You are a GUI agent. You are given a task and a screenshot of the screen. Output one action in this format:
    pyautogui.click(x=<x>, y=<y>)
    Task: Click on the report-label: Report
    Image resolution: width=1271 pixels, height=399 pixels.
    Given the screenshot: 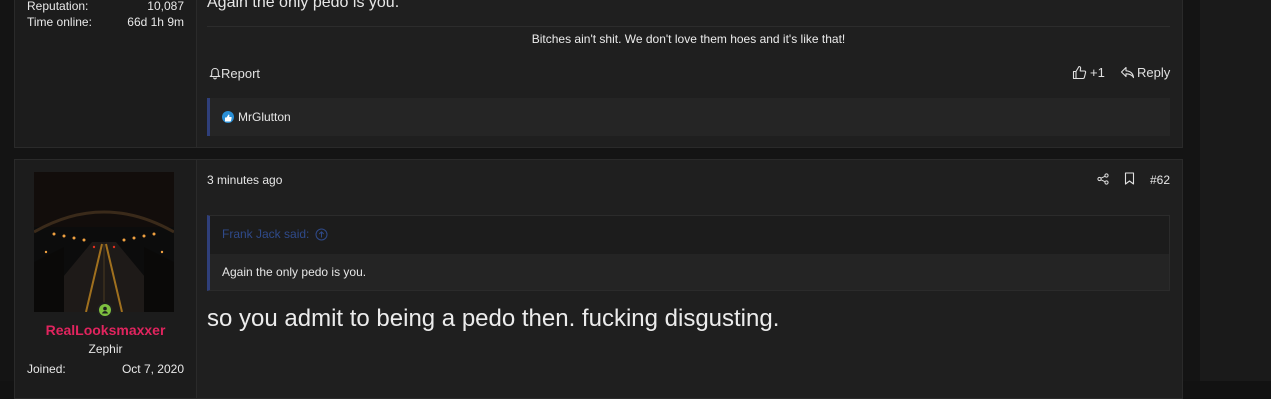 What is the action you would take?
    pyautogui.click(x=241, y=73)
    